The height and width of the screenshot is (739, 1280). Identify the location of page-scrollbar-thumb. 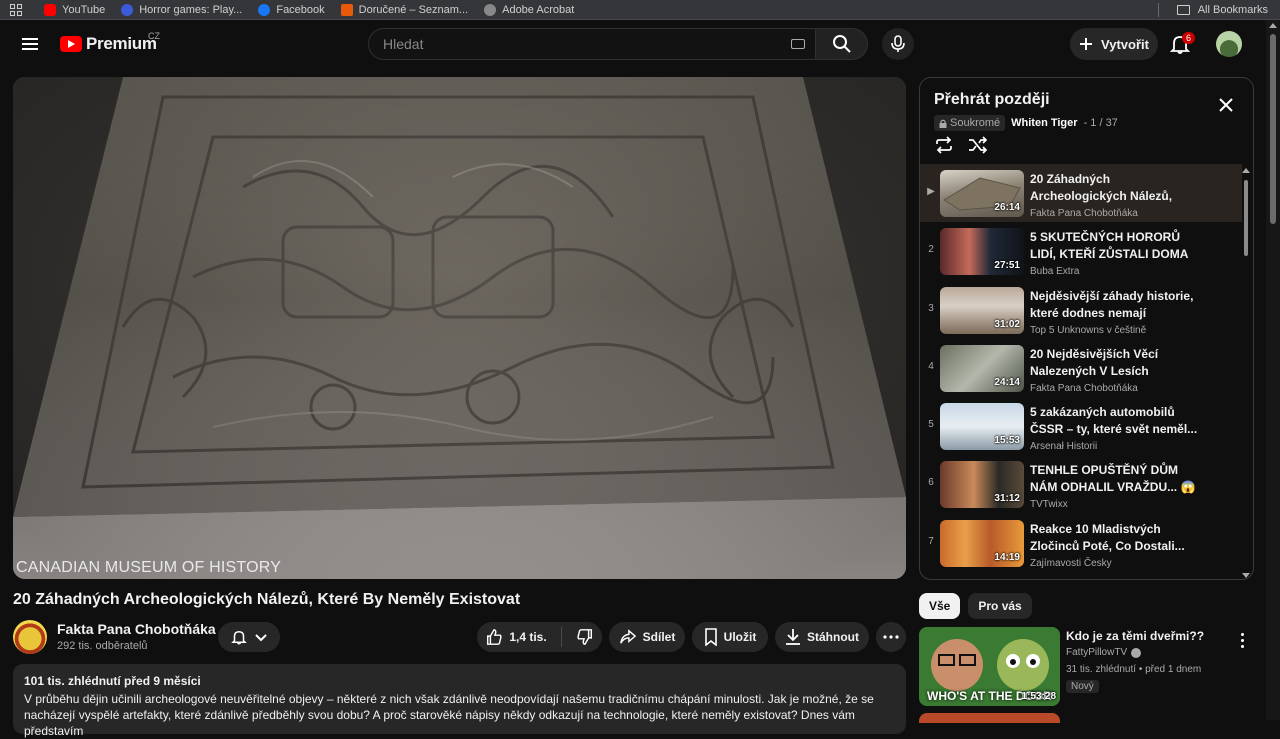
(1273, 129).